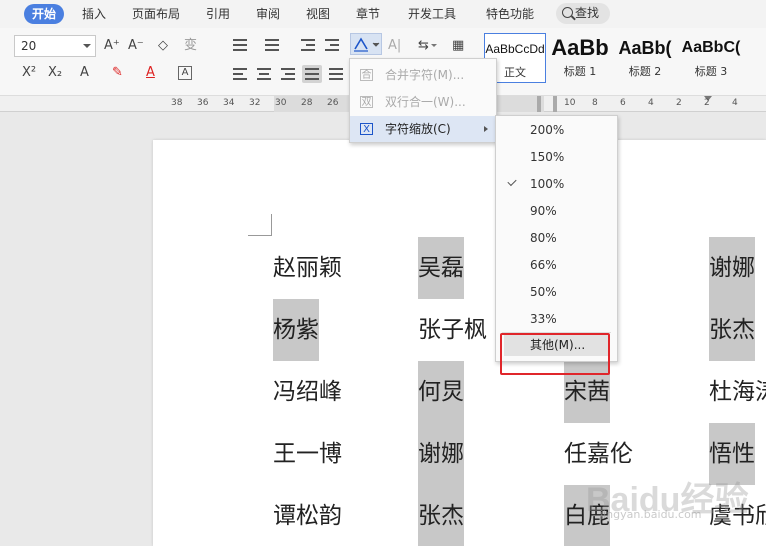 The image size is (766, 546). I want to click on style-preset-4: AaBbC(标题 3, so click(711, 58).